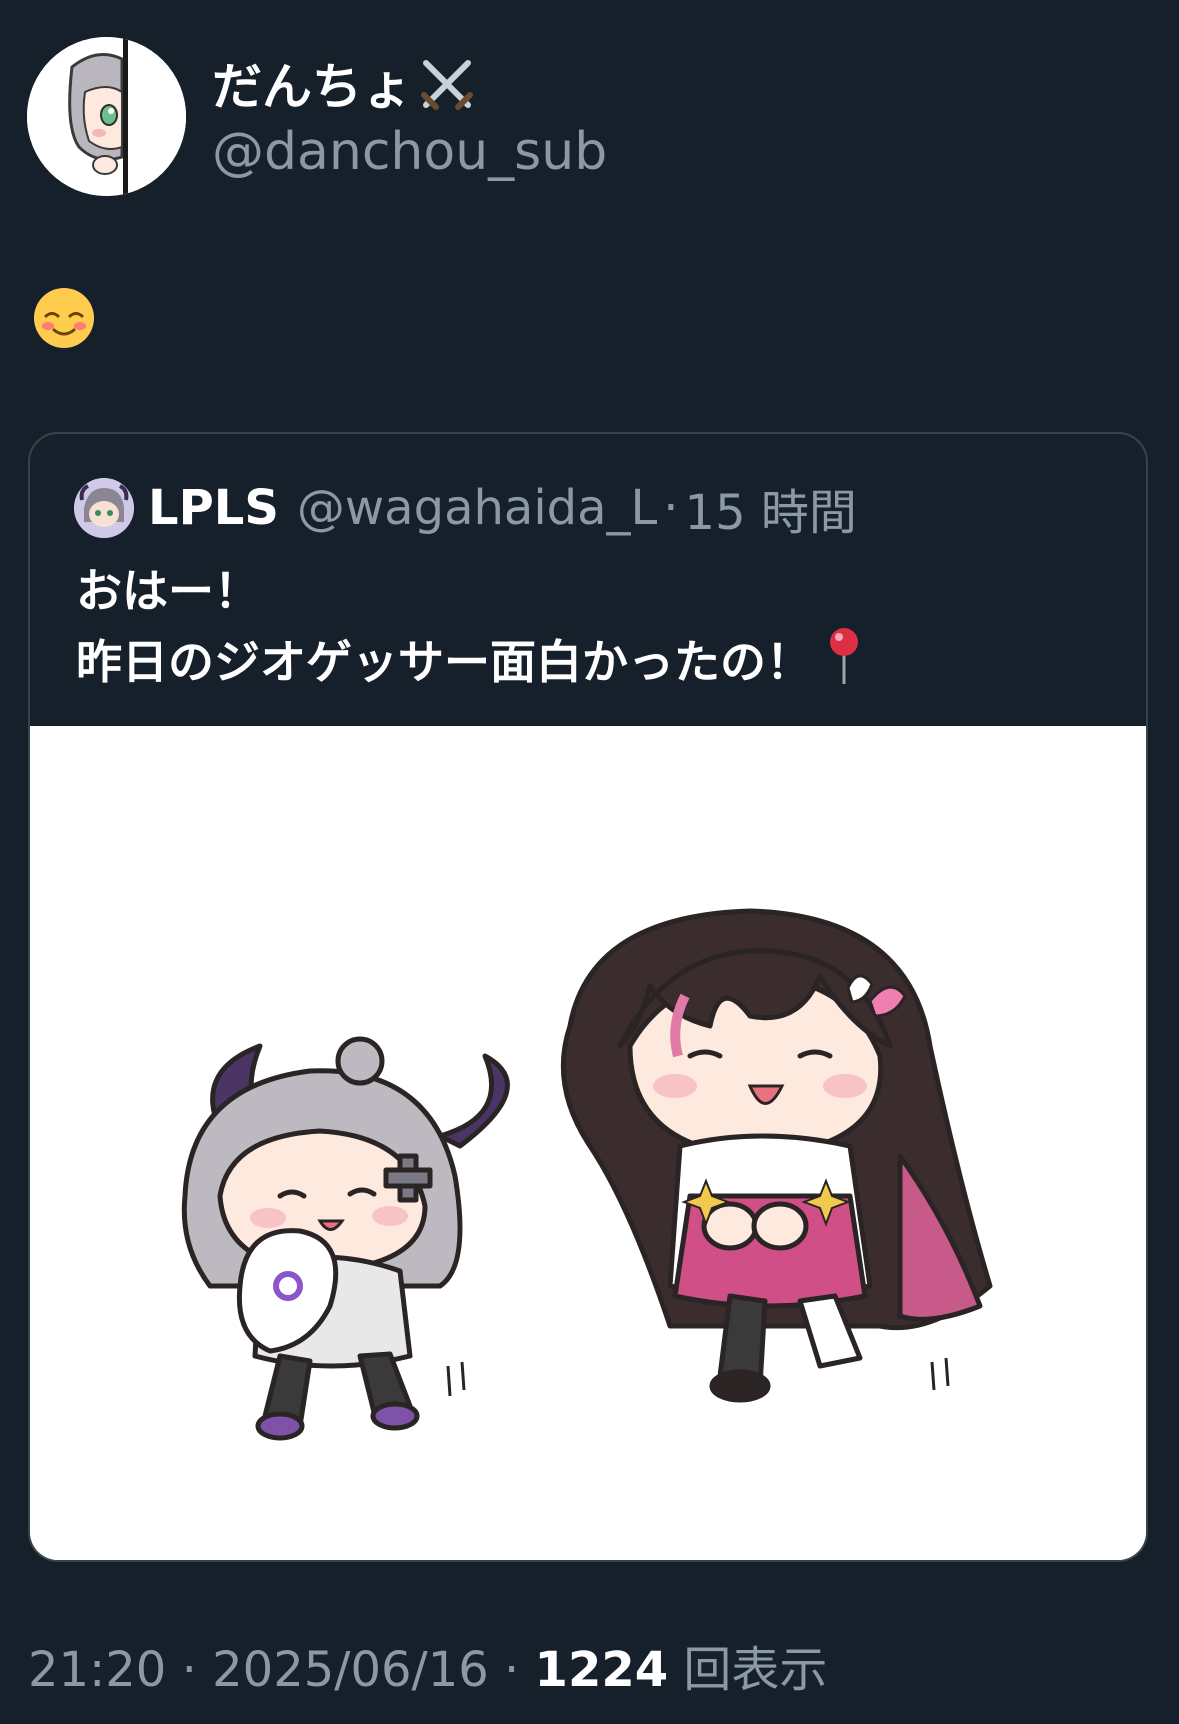 The image size is (1179, 1724). I want to click on quote-header: LPLS @wagahaida_L · 15 時間, so click(465, 508).